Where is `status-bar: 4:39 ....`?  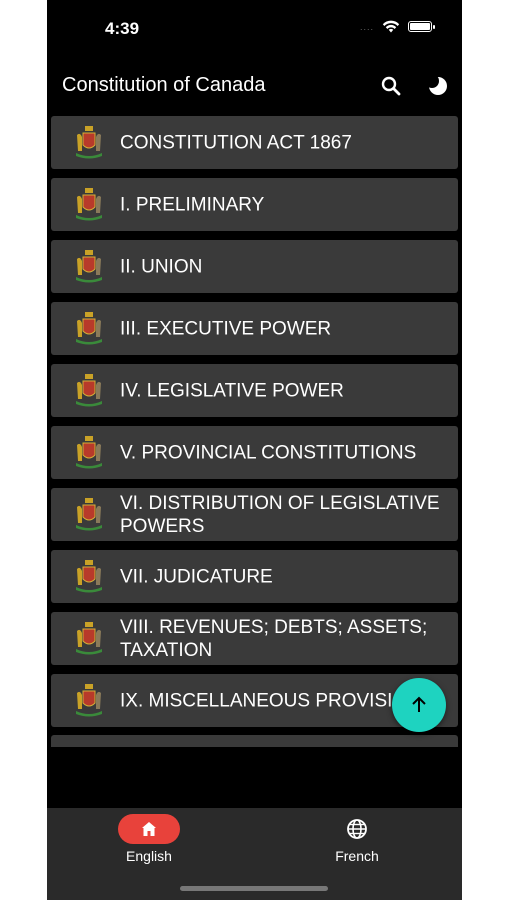 status-bar: 4:39 .... is located at coordinates (254, 29).